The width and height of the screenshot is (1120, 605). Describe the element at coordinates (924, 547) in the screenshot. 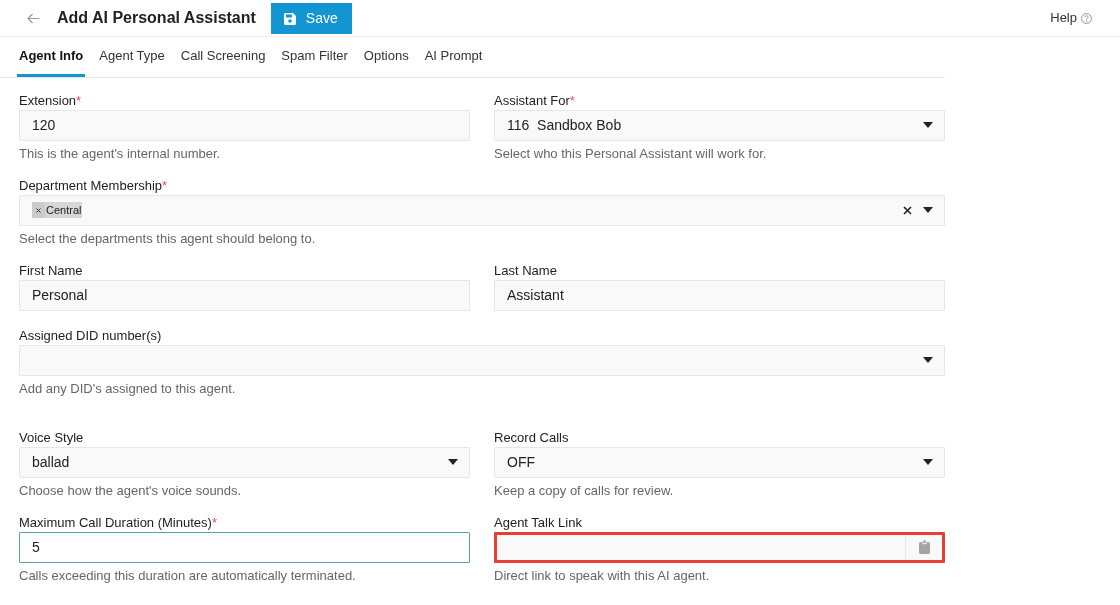

I see `clipboard-icon` at that location.